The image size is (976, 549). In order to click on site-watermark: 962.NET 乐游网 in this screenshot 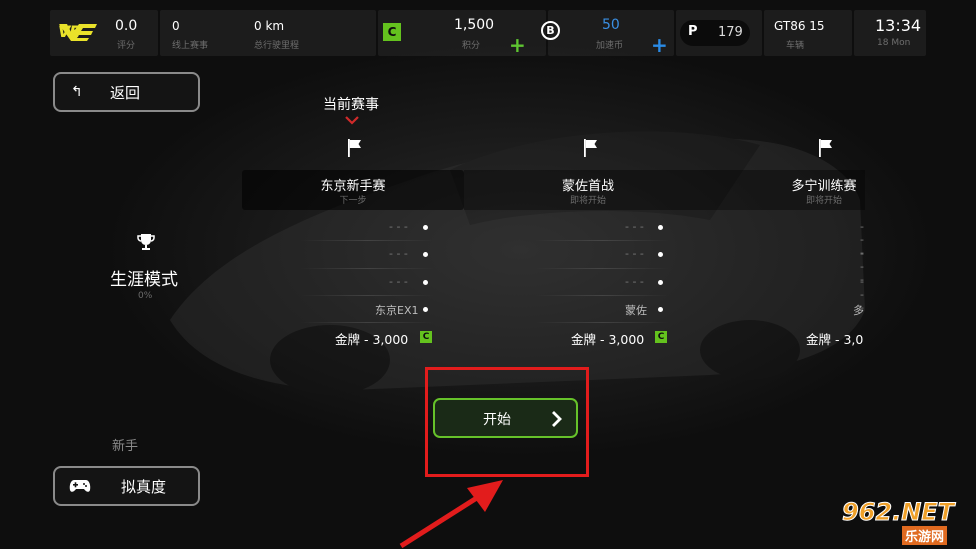, I will do `click(902, 521)`.